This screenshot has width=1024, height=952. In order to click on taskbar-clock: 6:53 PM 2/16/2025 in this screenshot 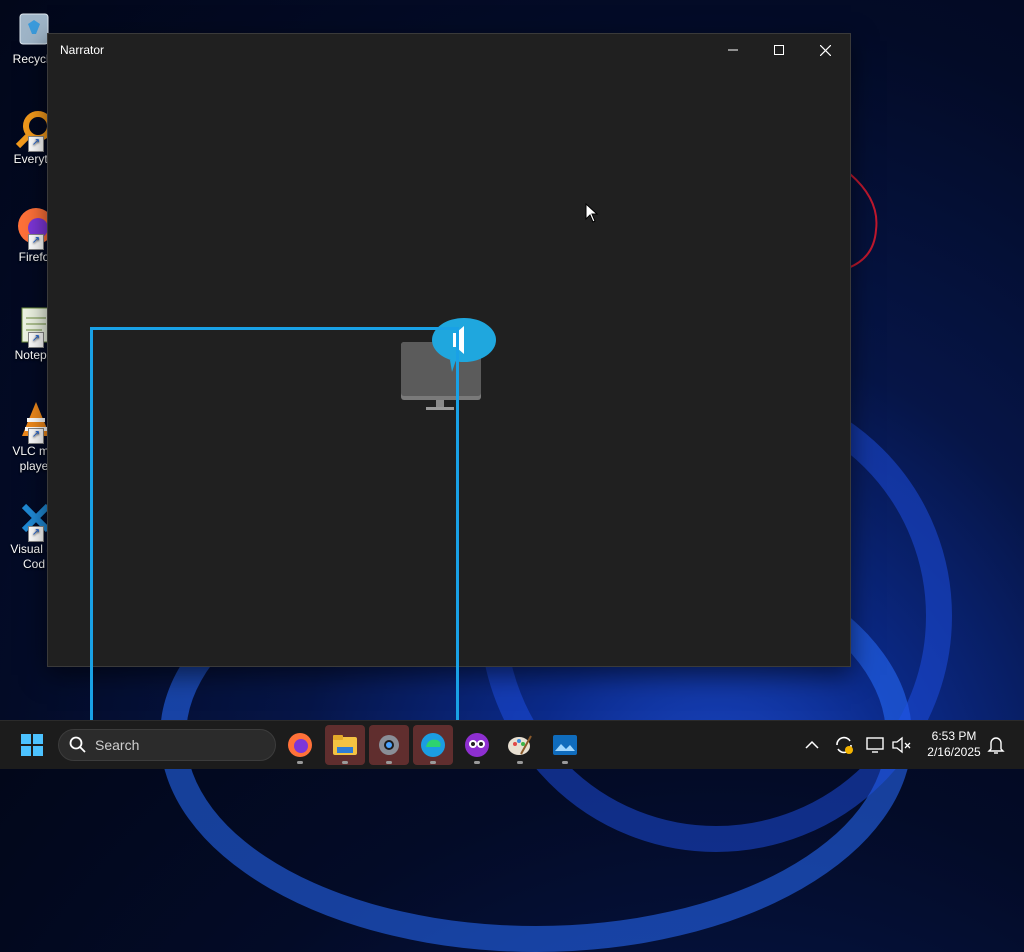, I will do `click(954, 744)`.